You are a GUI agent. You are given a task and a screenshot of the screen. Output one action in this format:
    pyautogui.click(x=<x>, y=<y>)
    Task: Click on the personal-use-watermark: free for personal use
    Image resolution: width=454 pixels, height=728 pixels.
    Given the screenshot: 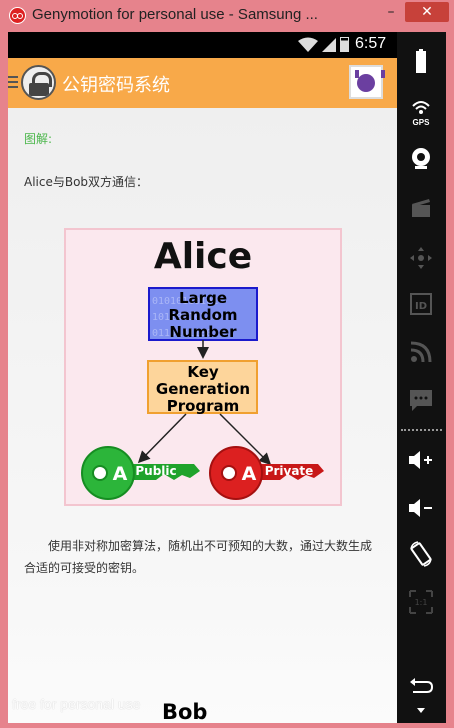 What is the action you would take?
    pyautogui.click(x=76, y=704)
    